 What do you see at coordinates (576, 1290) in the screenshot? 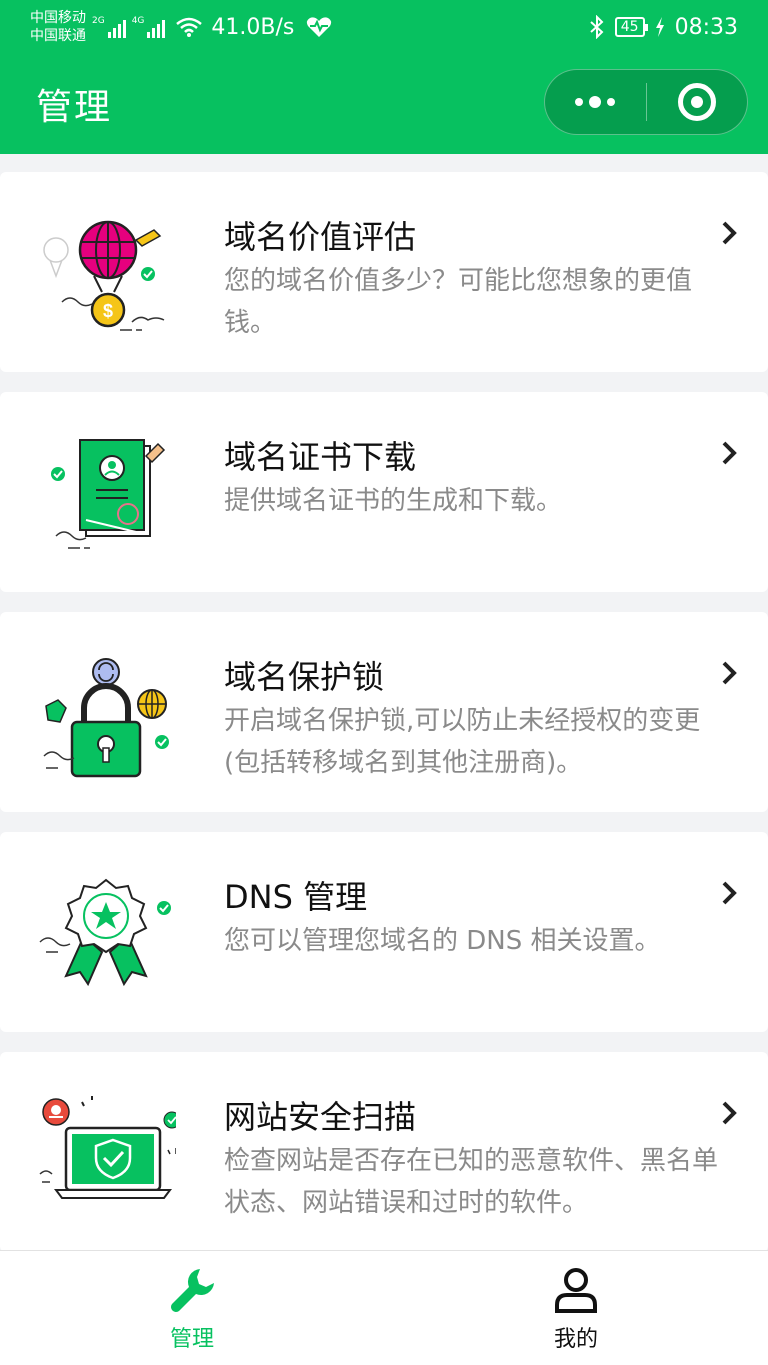
I see `user-icon` at bounding box center [576, 1290].